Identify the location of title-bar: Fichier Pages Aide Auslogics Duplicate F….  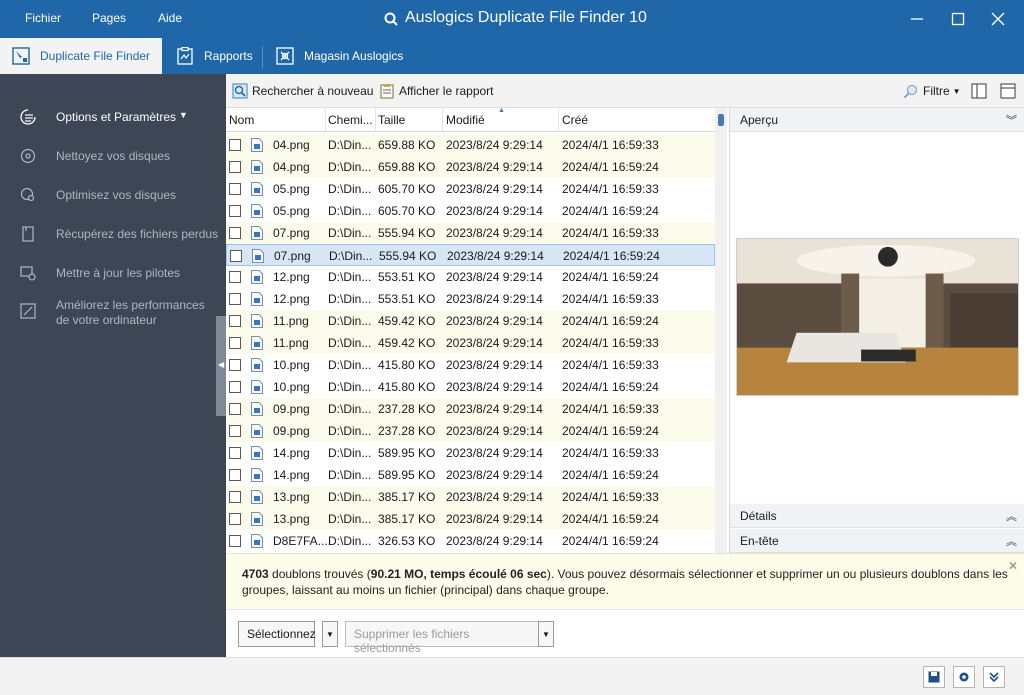
(512, 19).